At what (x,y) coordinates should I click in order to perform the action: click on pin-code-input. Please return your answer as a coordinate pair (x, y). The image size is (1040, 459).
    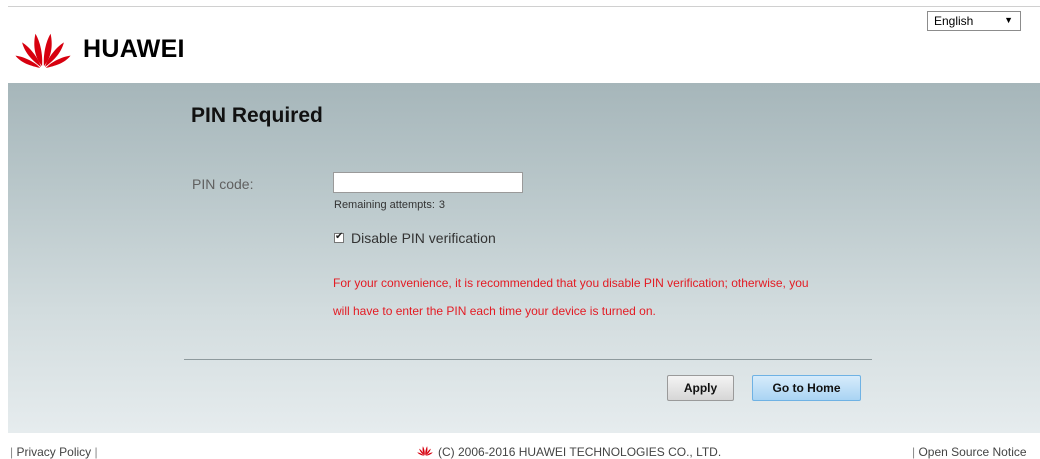
    Looking at the image, I should click on (428, 182).